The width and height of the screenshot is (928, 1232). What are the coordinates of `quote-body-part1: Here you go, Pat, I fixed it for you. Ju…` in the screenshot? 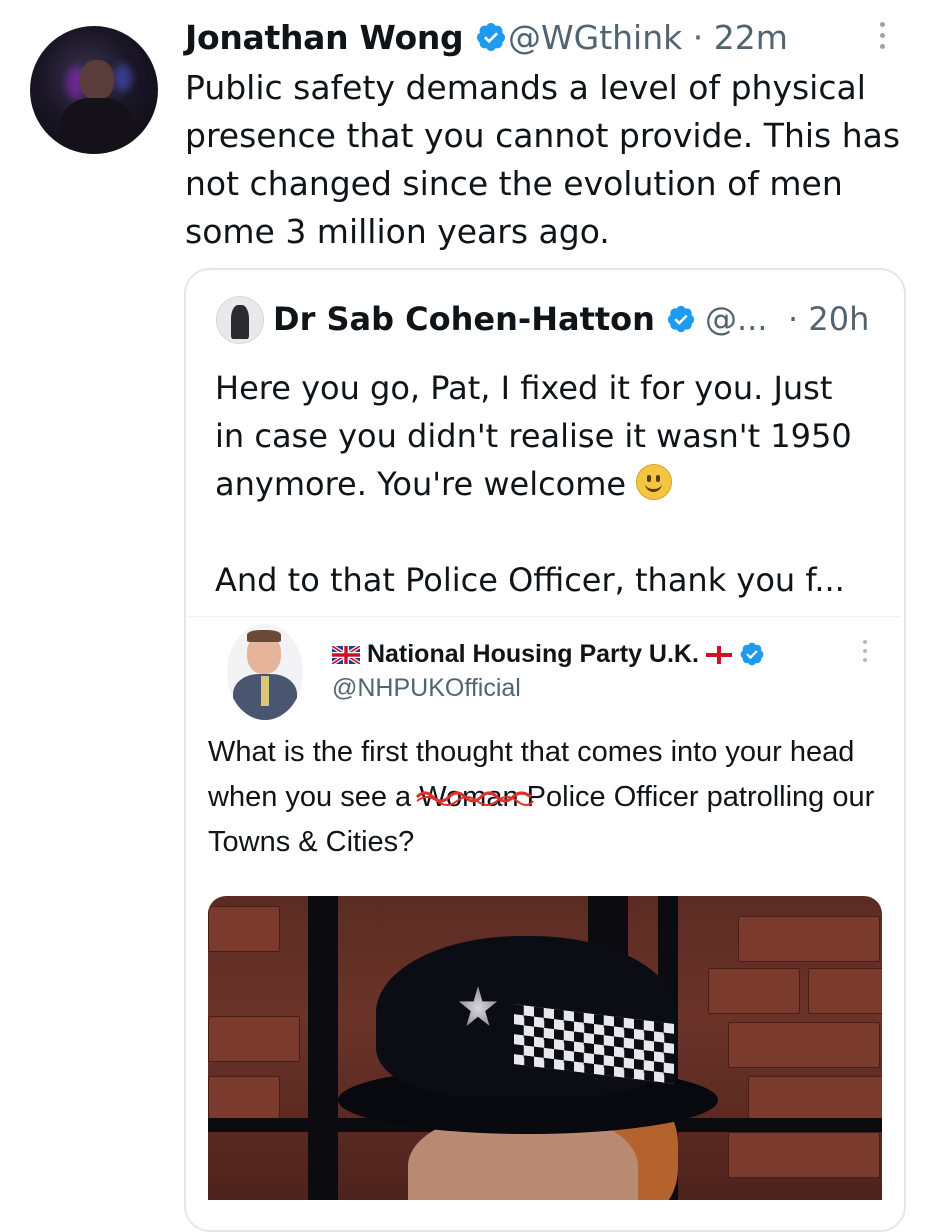 It's located at (533, 436).